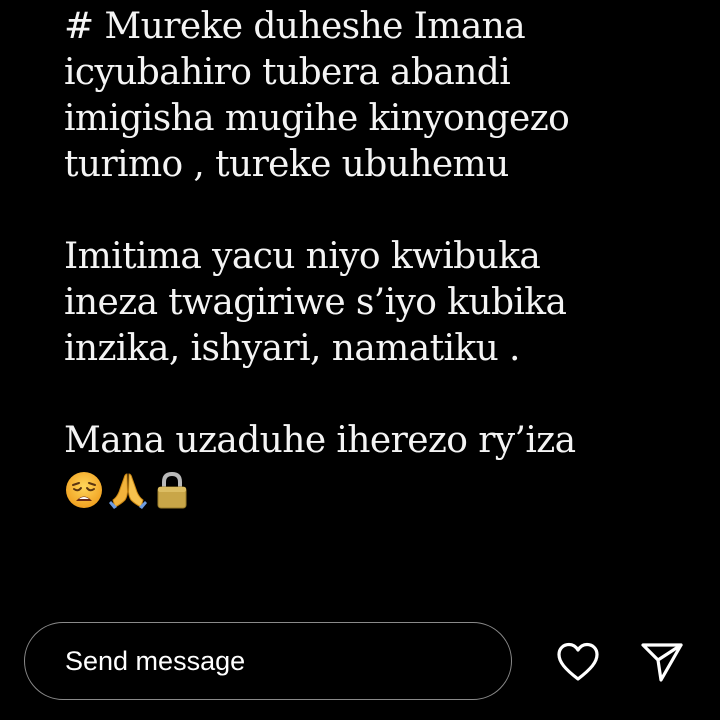 Image resolution: width=720 pixels, height=720 pixels. Describe the element at coordinates (315, 302) in the screenshot. I see `caption-line: ineza twagiriwe s’iyo kubika` at that location.